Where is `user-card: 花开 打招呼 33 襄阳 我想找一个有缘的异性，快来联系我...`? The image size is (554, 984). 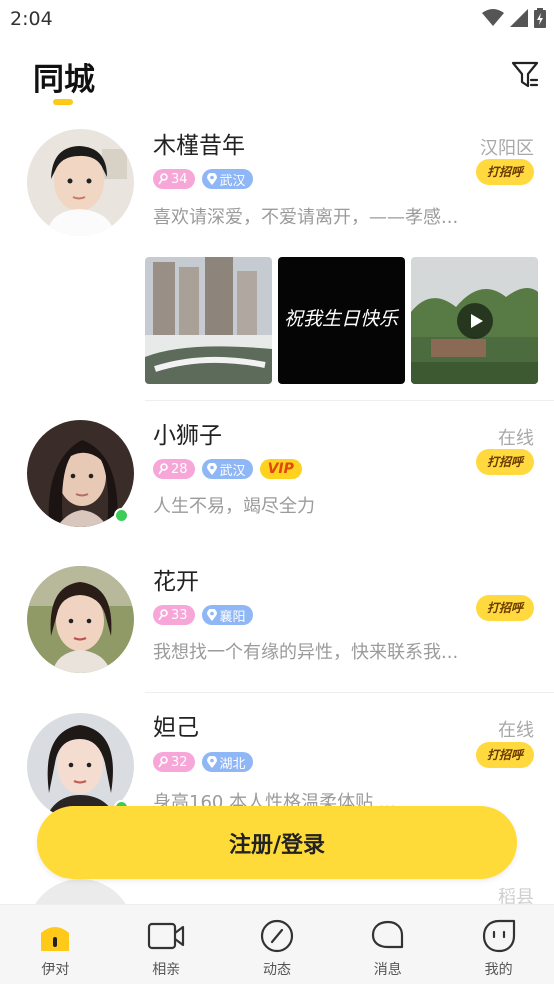
user-card: 花开 打招呼 33 襄阳 我想找一个有缘的异性，快来联系我... is located at coordinates (277, 620).